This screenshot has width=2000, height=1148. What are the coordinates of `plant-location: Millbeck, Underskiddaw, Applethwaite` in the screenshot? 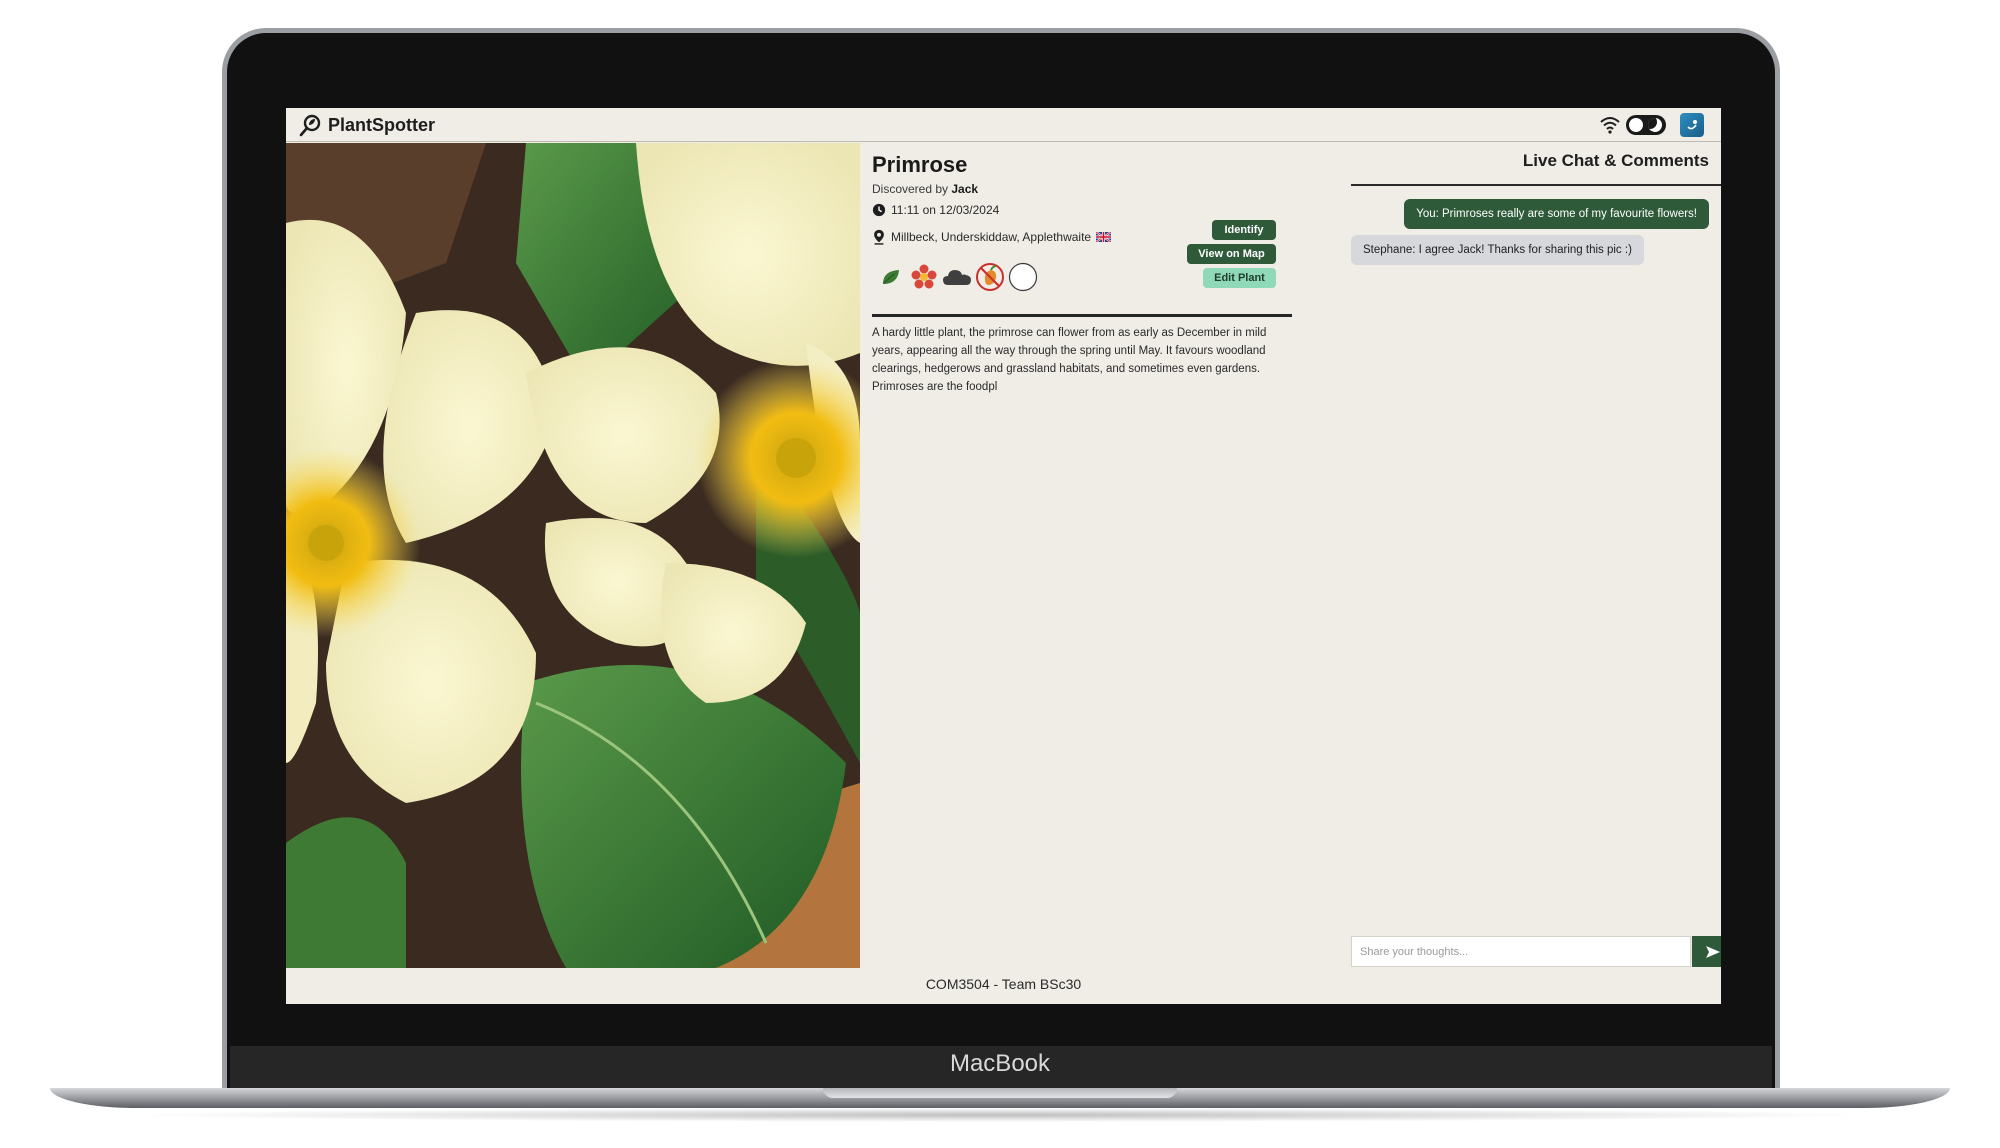 It's located at (991, 237).